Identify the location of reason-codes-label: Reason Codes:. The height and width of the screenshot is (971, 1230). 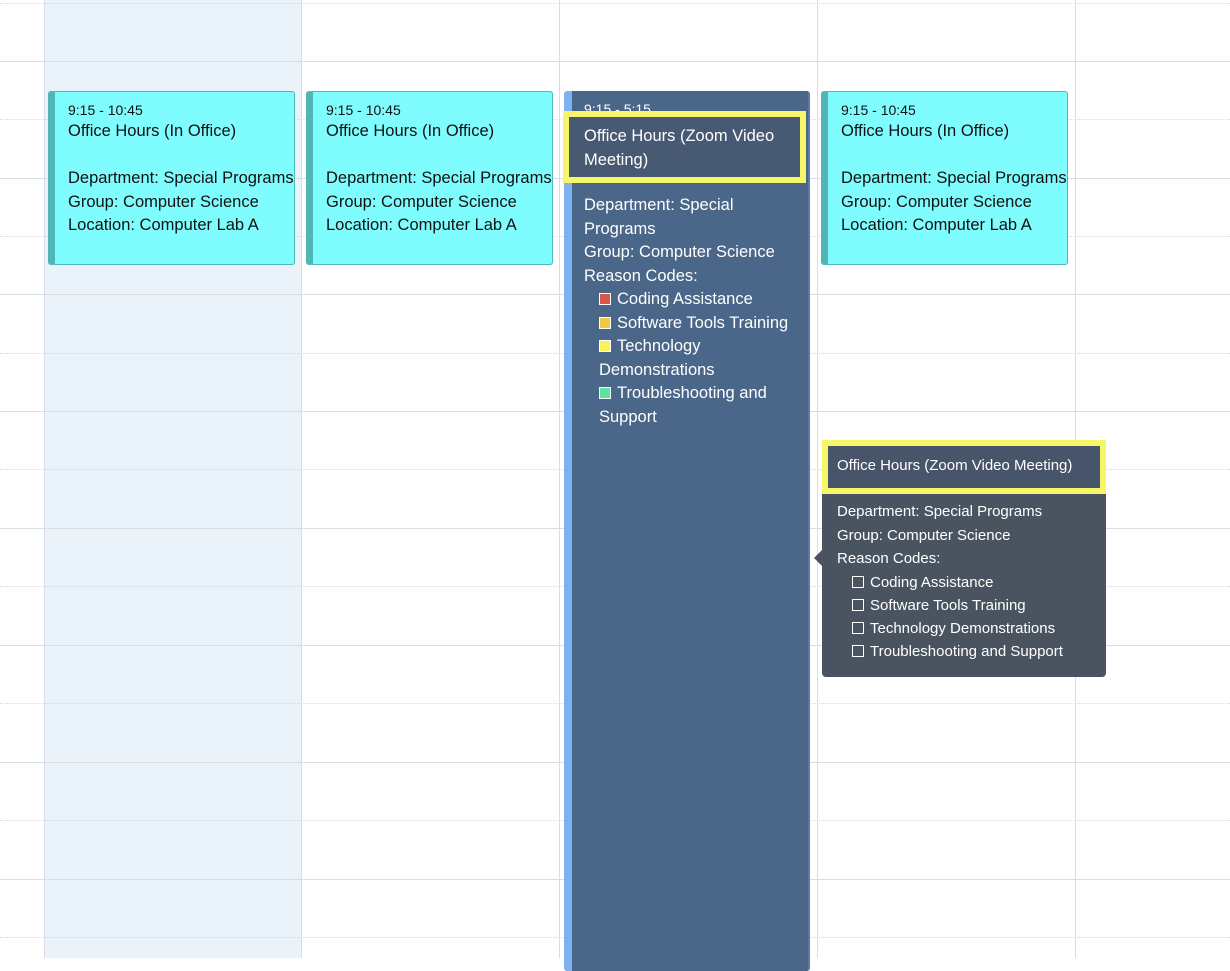
(641, 275).